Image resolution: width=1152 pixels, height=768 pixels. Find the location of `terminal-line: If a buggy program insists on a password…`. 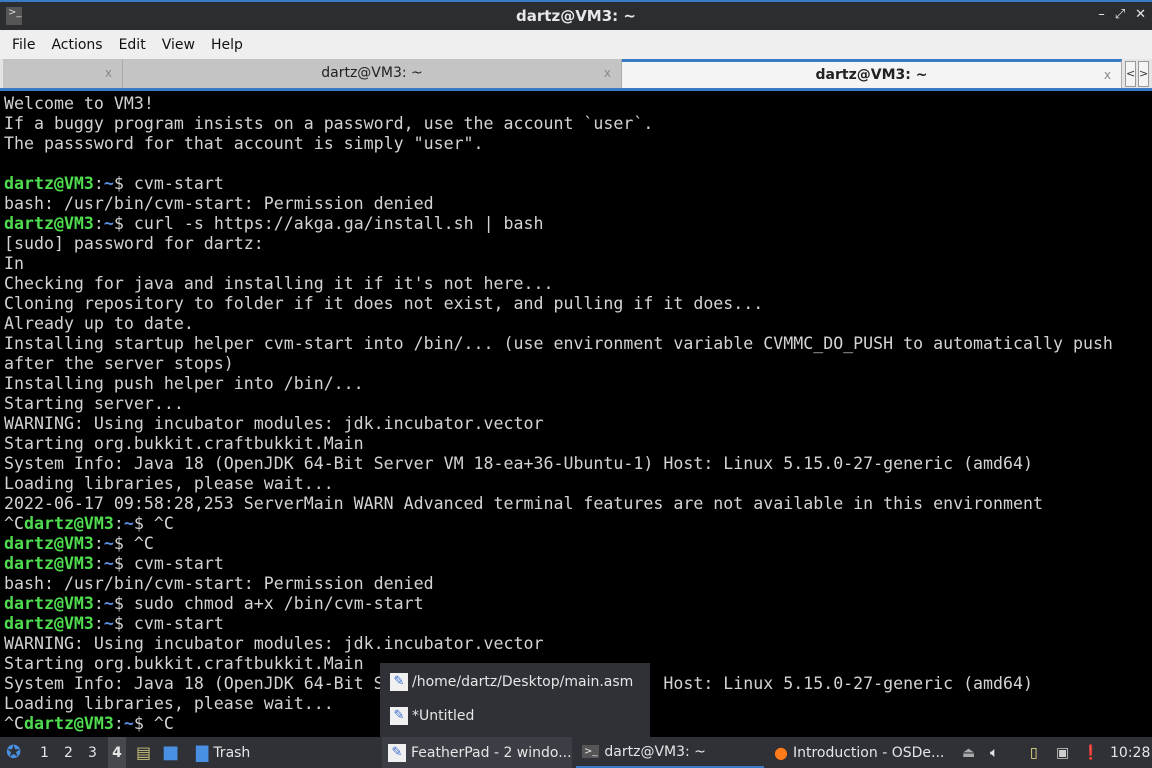

terminal-line: If a buggy program insists on a password… is located at coordinates (578, 124).